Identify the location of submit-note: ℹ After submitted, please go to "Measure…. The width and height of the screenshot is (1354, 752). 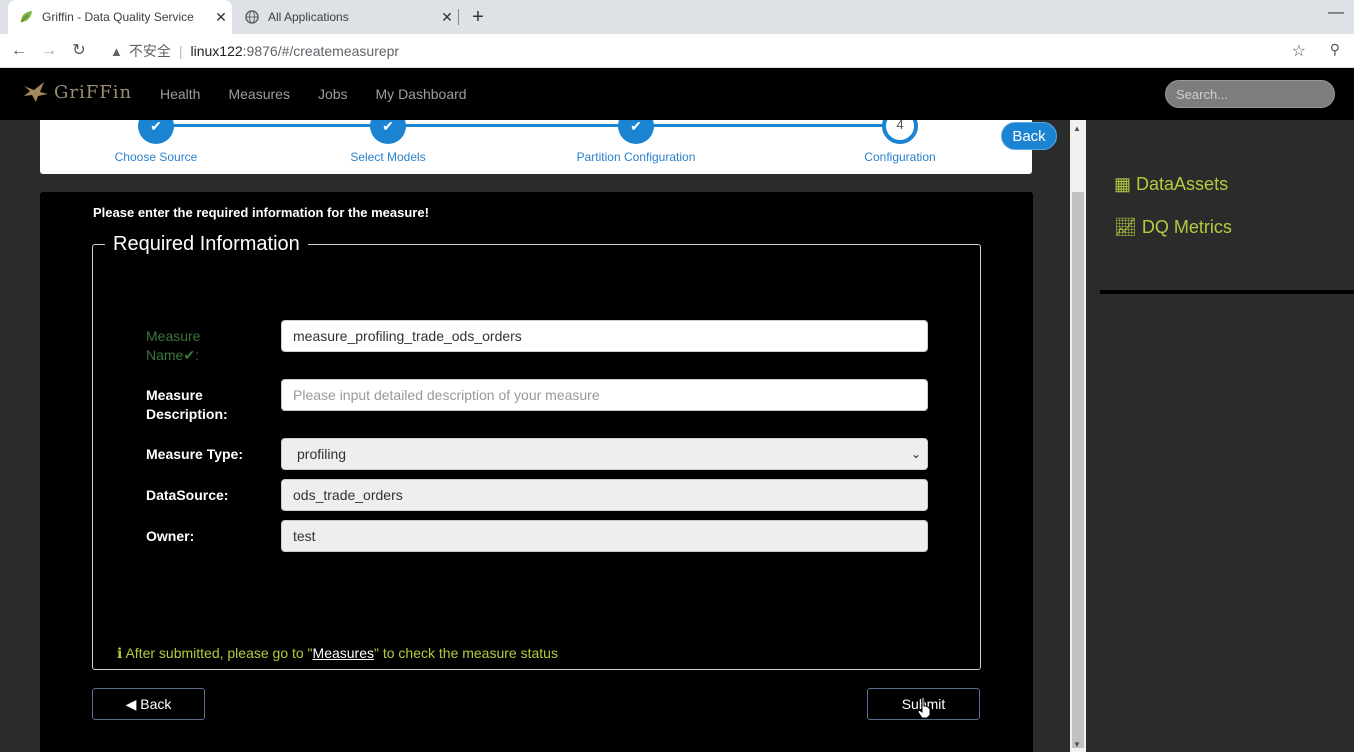
(337, 653).